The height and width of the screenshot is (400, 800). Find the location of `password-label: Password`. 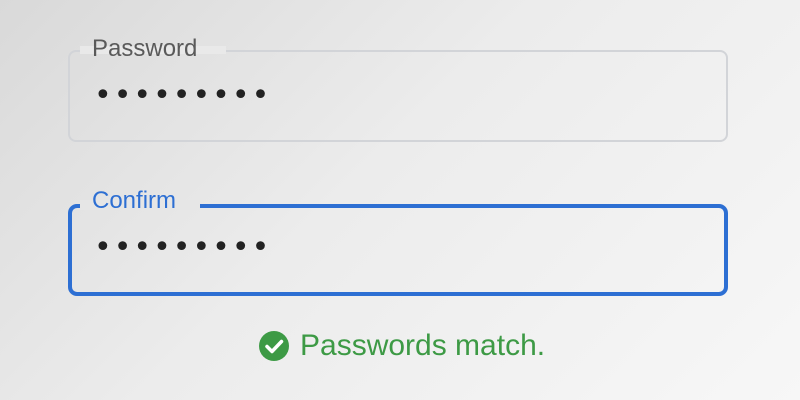

password-label: Password is located at coordinates (145, 48).